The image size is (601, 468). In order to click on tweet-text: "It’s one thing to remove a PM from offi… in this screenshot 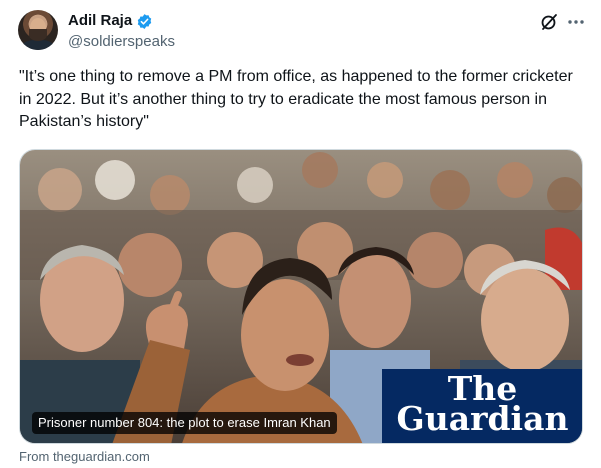, I will do `click(296, 99)`.